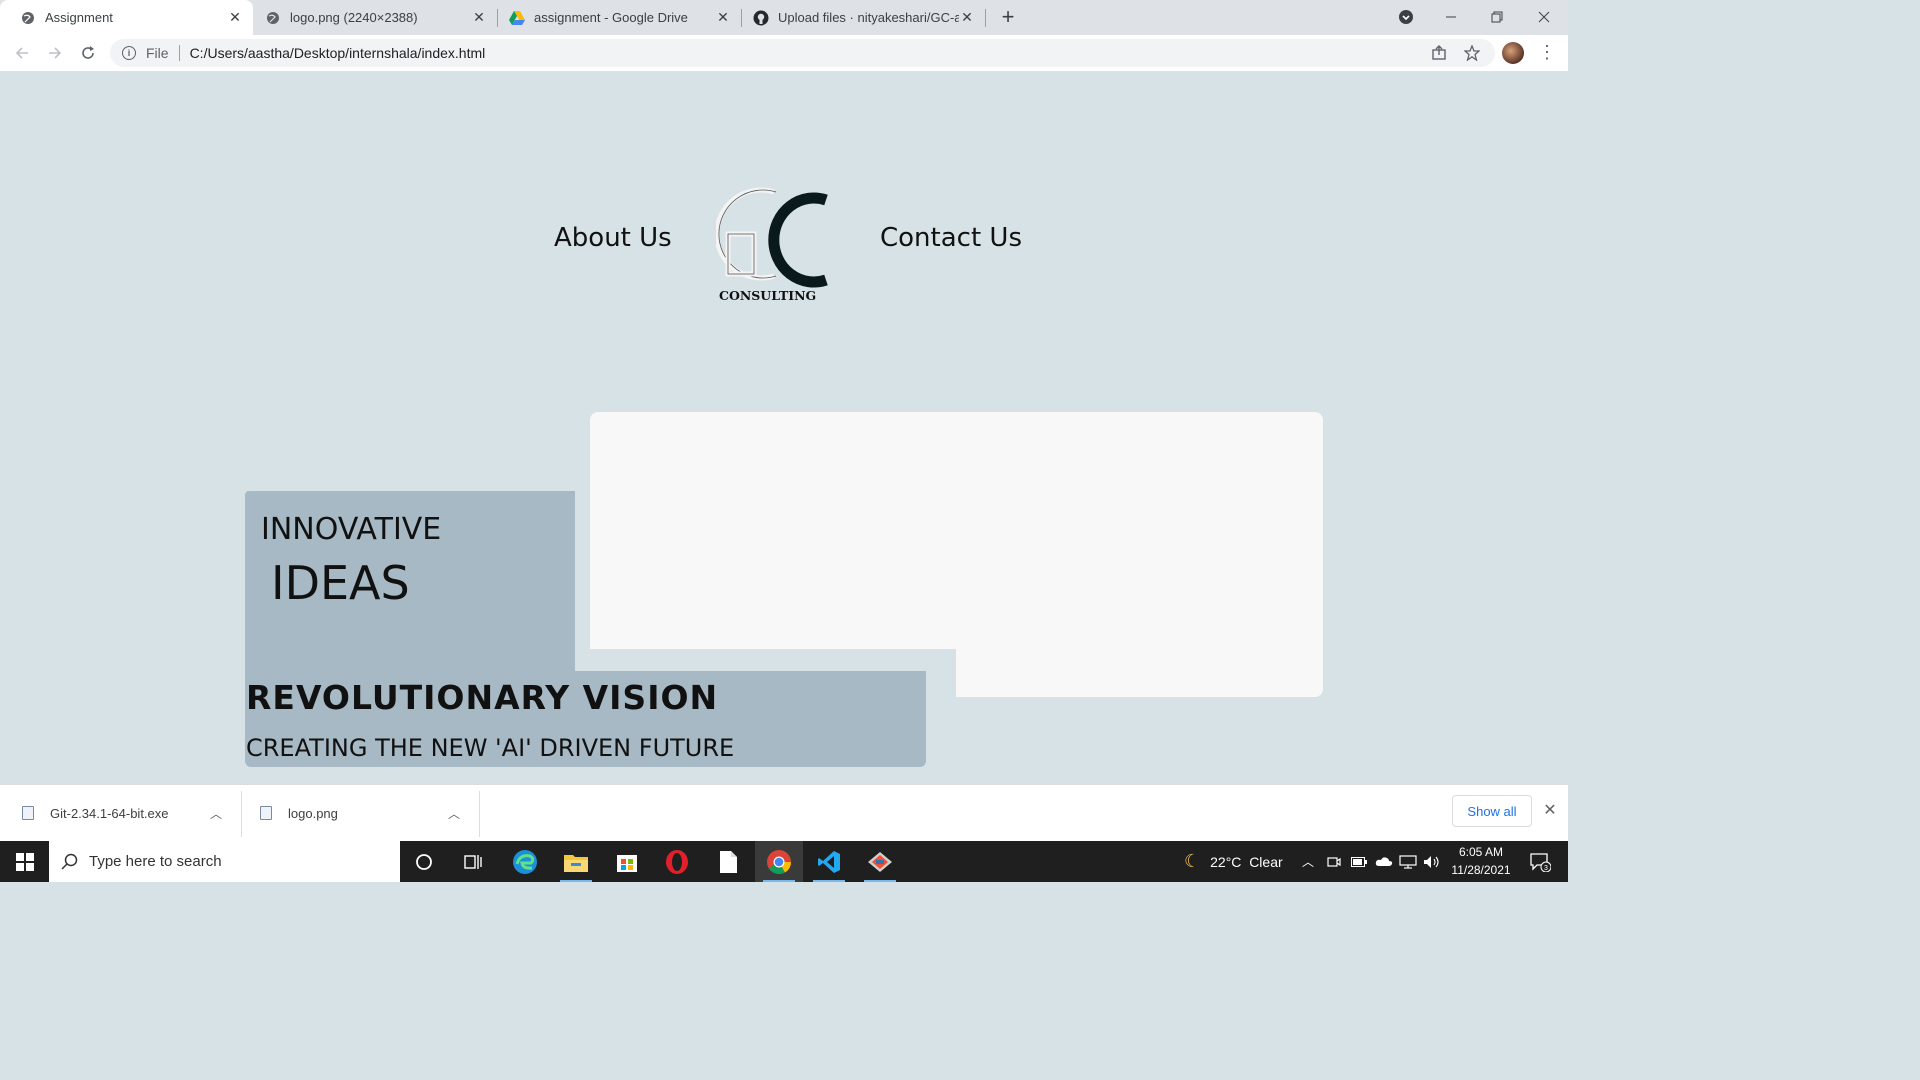  Describe the element at coordinates (1550, 811) in the screenshot. I see `close-download-bar-icon: ✕` at that location.